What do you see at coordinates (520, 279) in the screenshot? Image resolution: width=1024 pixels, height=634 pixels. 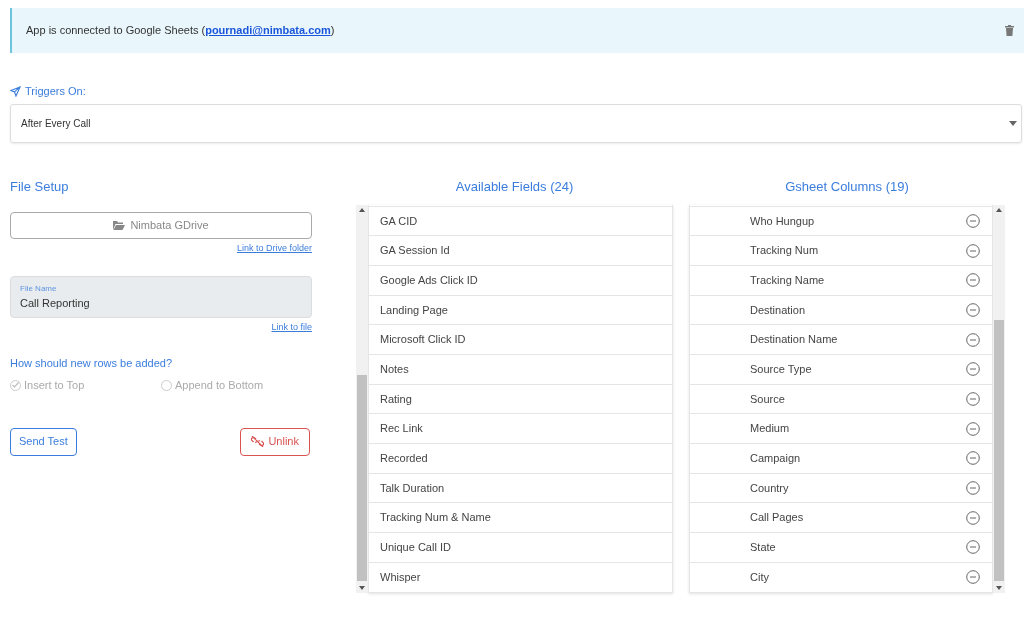 I see `field-item: Google Ads Click ID` at bounding box center [520, 279].